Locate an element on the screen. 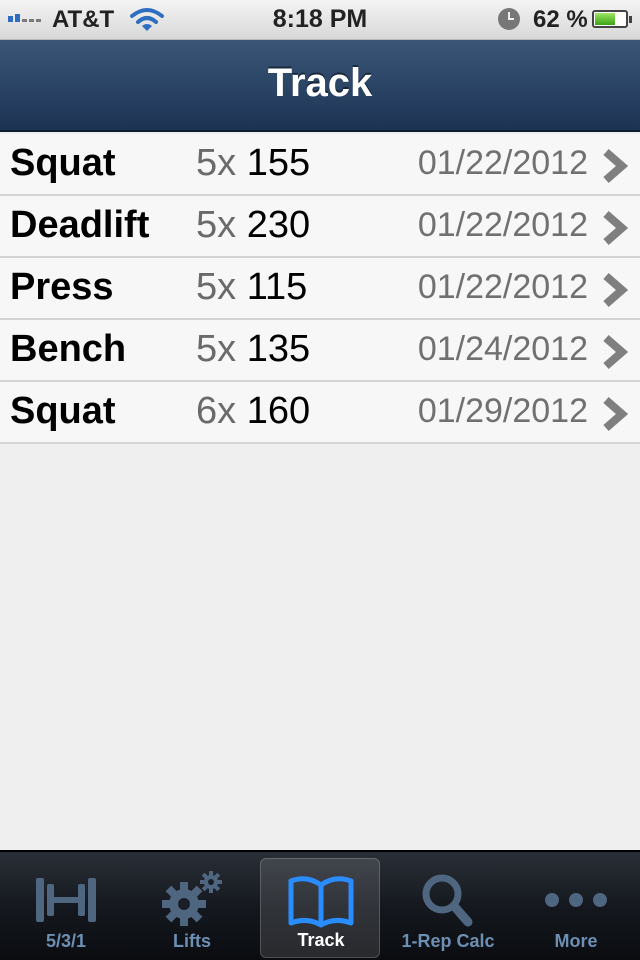 The image size is (640, 960). table-row: Squat 6x 160 01/29/2012 is located at coordinates (320, 413).